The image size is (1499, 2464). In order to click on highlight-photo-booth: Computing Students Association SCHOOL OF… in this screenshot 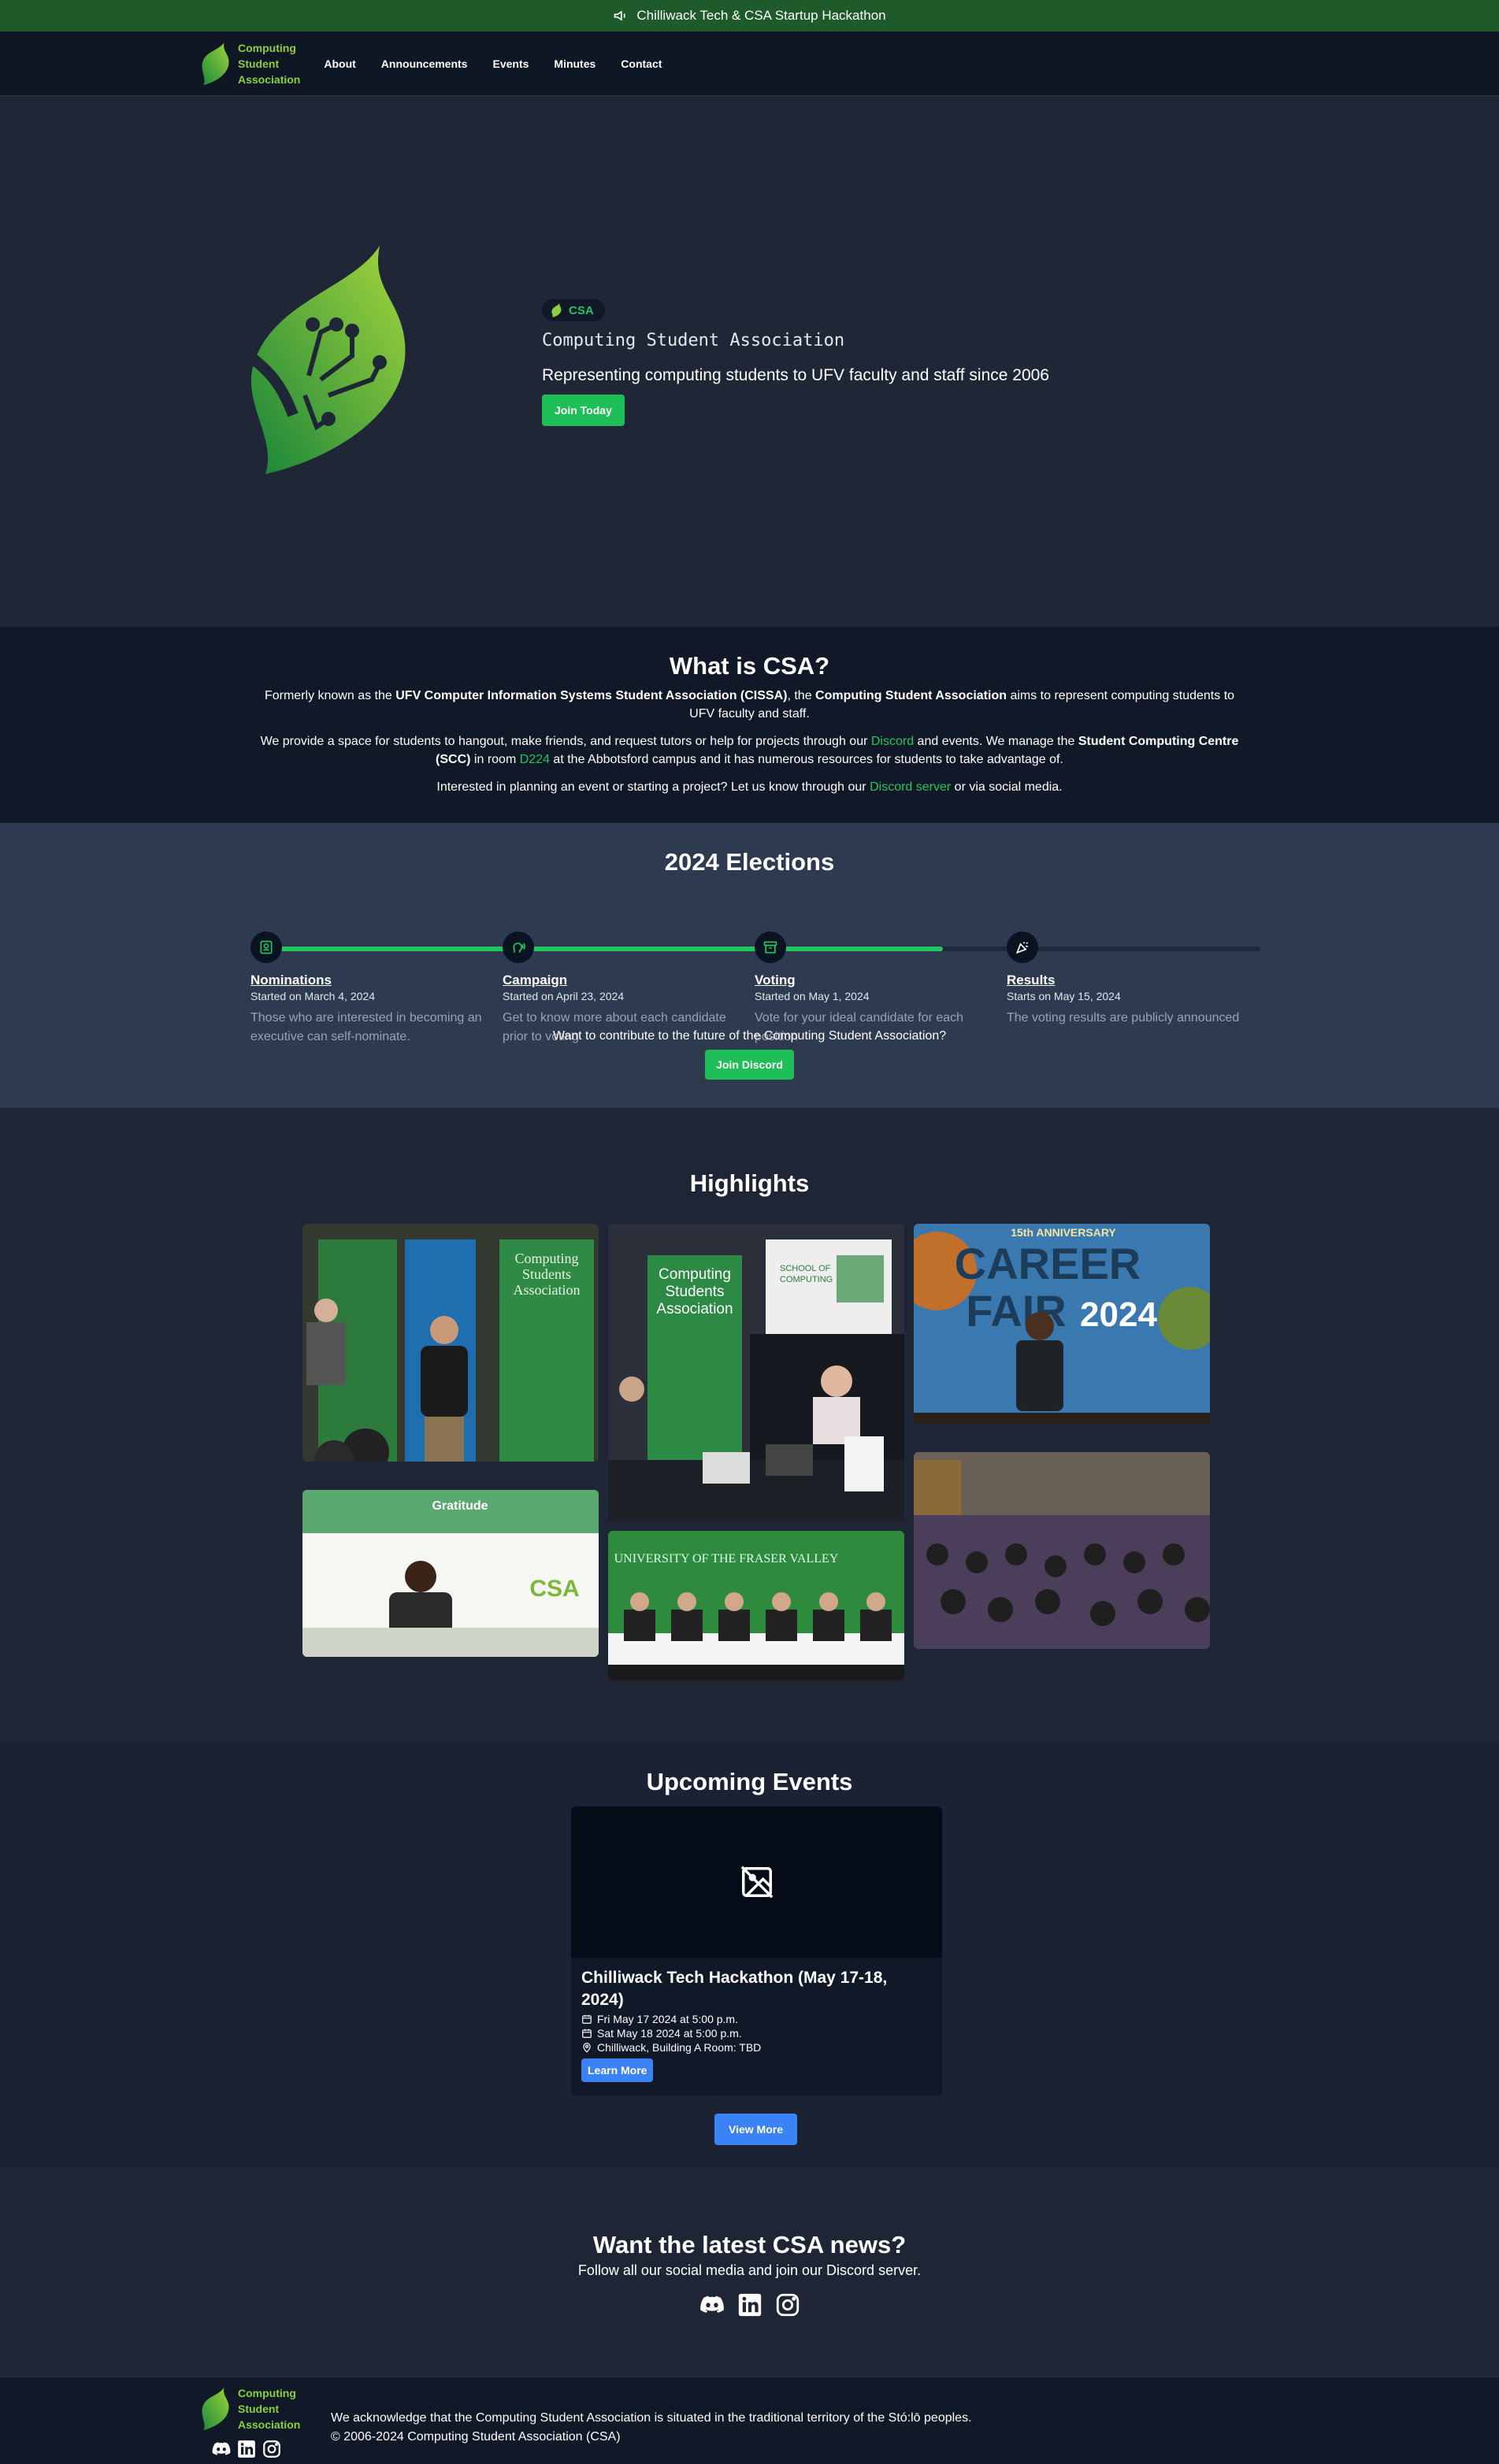, I will do `click(756, 1372)`.